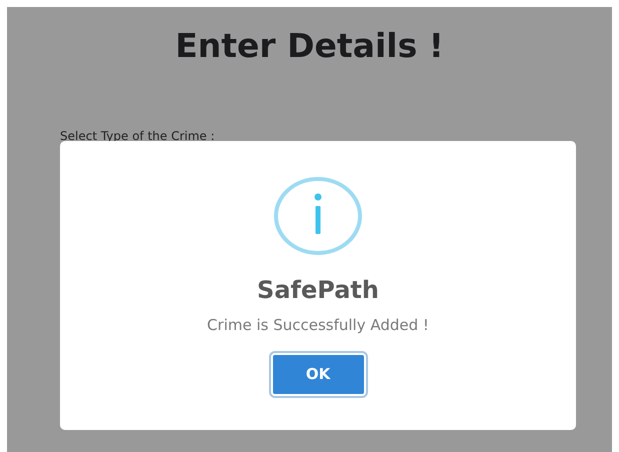 The image size is (619, 452). What do you see at coordinates (309, 45) in the screenshot?
I see `page-title: Enter Details !` at bounding box center [309, 45].